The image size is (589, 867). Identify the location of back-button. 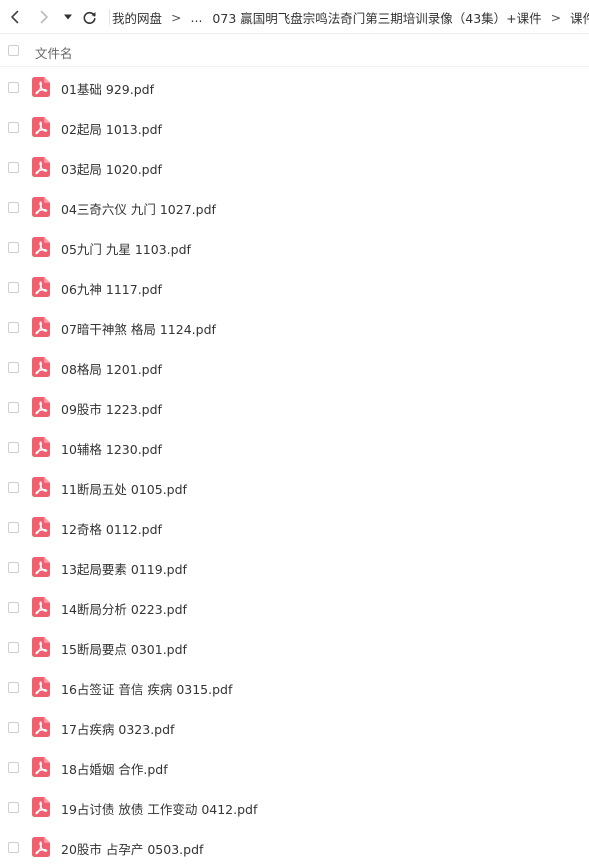
(15, 17).